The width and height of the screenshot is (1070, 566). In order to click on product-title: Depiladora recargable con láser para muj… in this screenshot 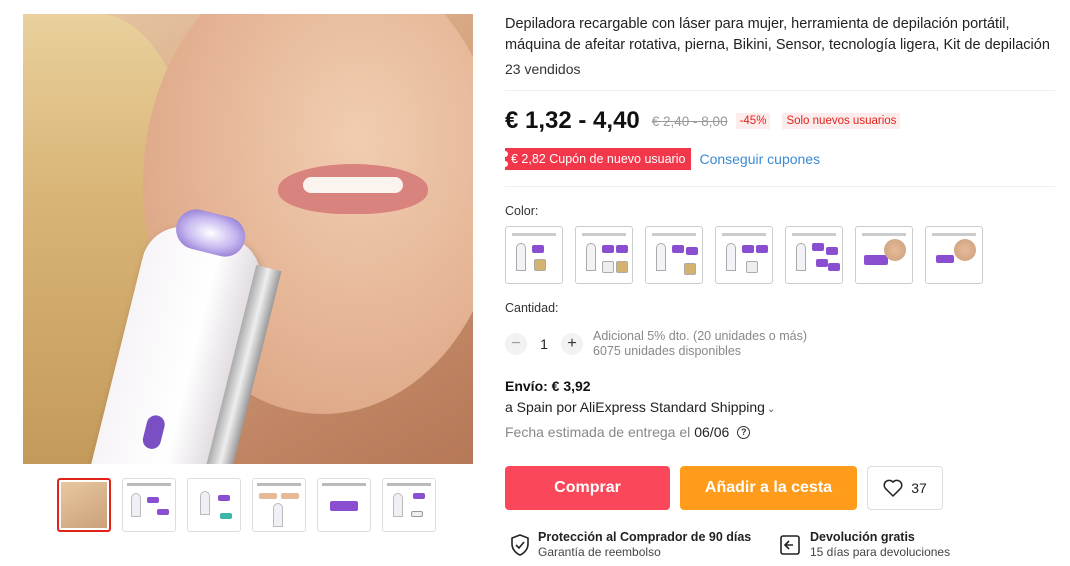, I will do `click(777, 34)`.